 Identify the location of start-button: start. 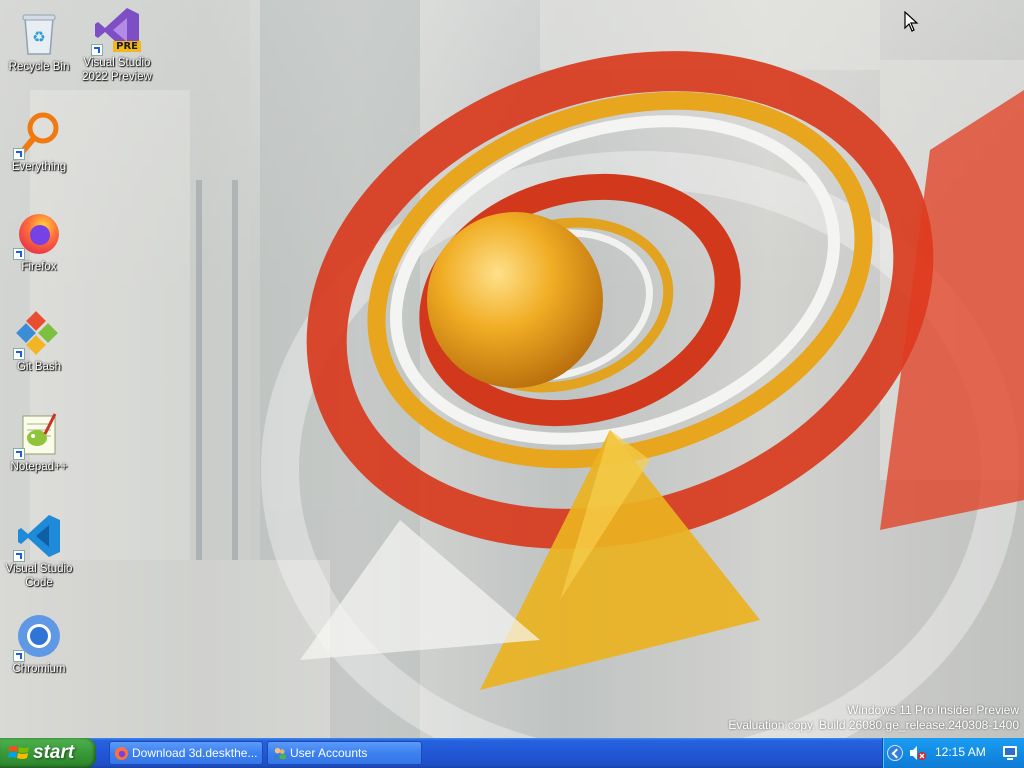
(48, 753).